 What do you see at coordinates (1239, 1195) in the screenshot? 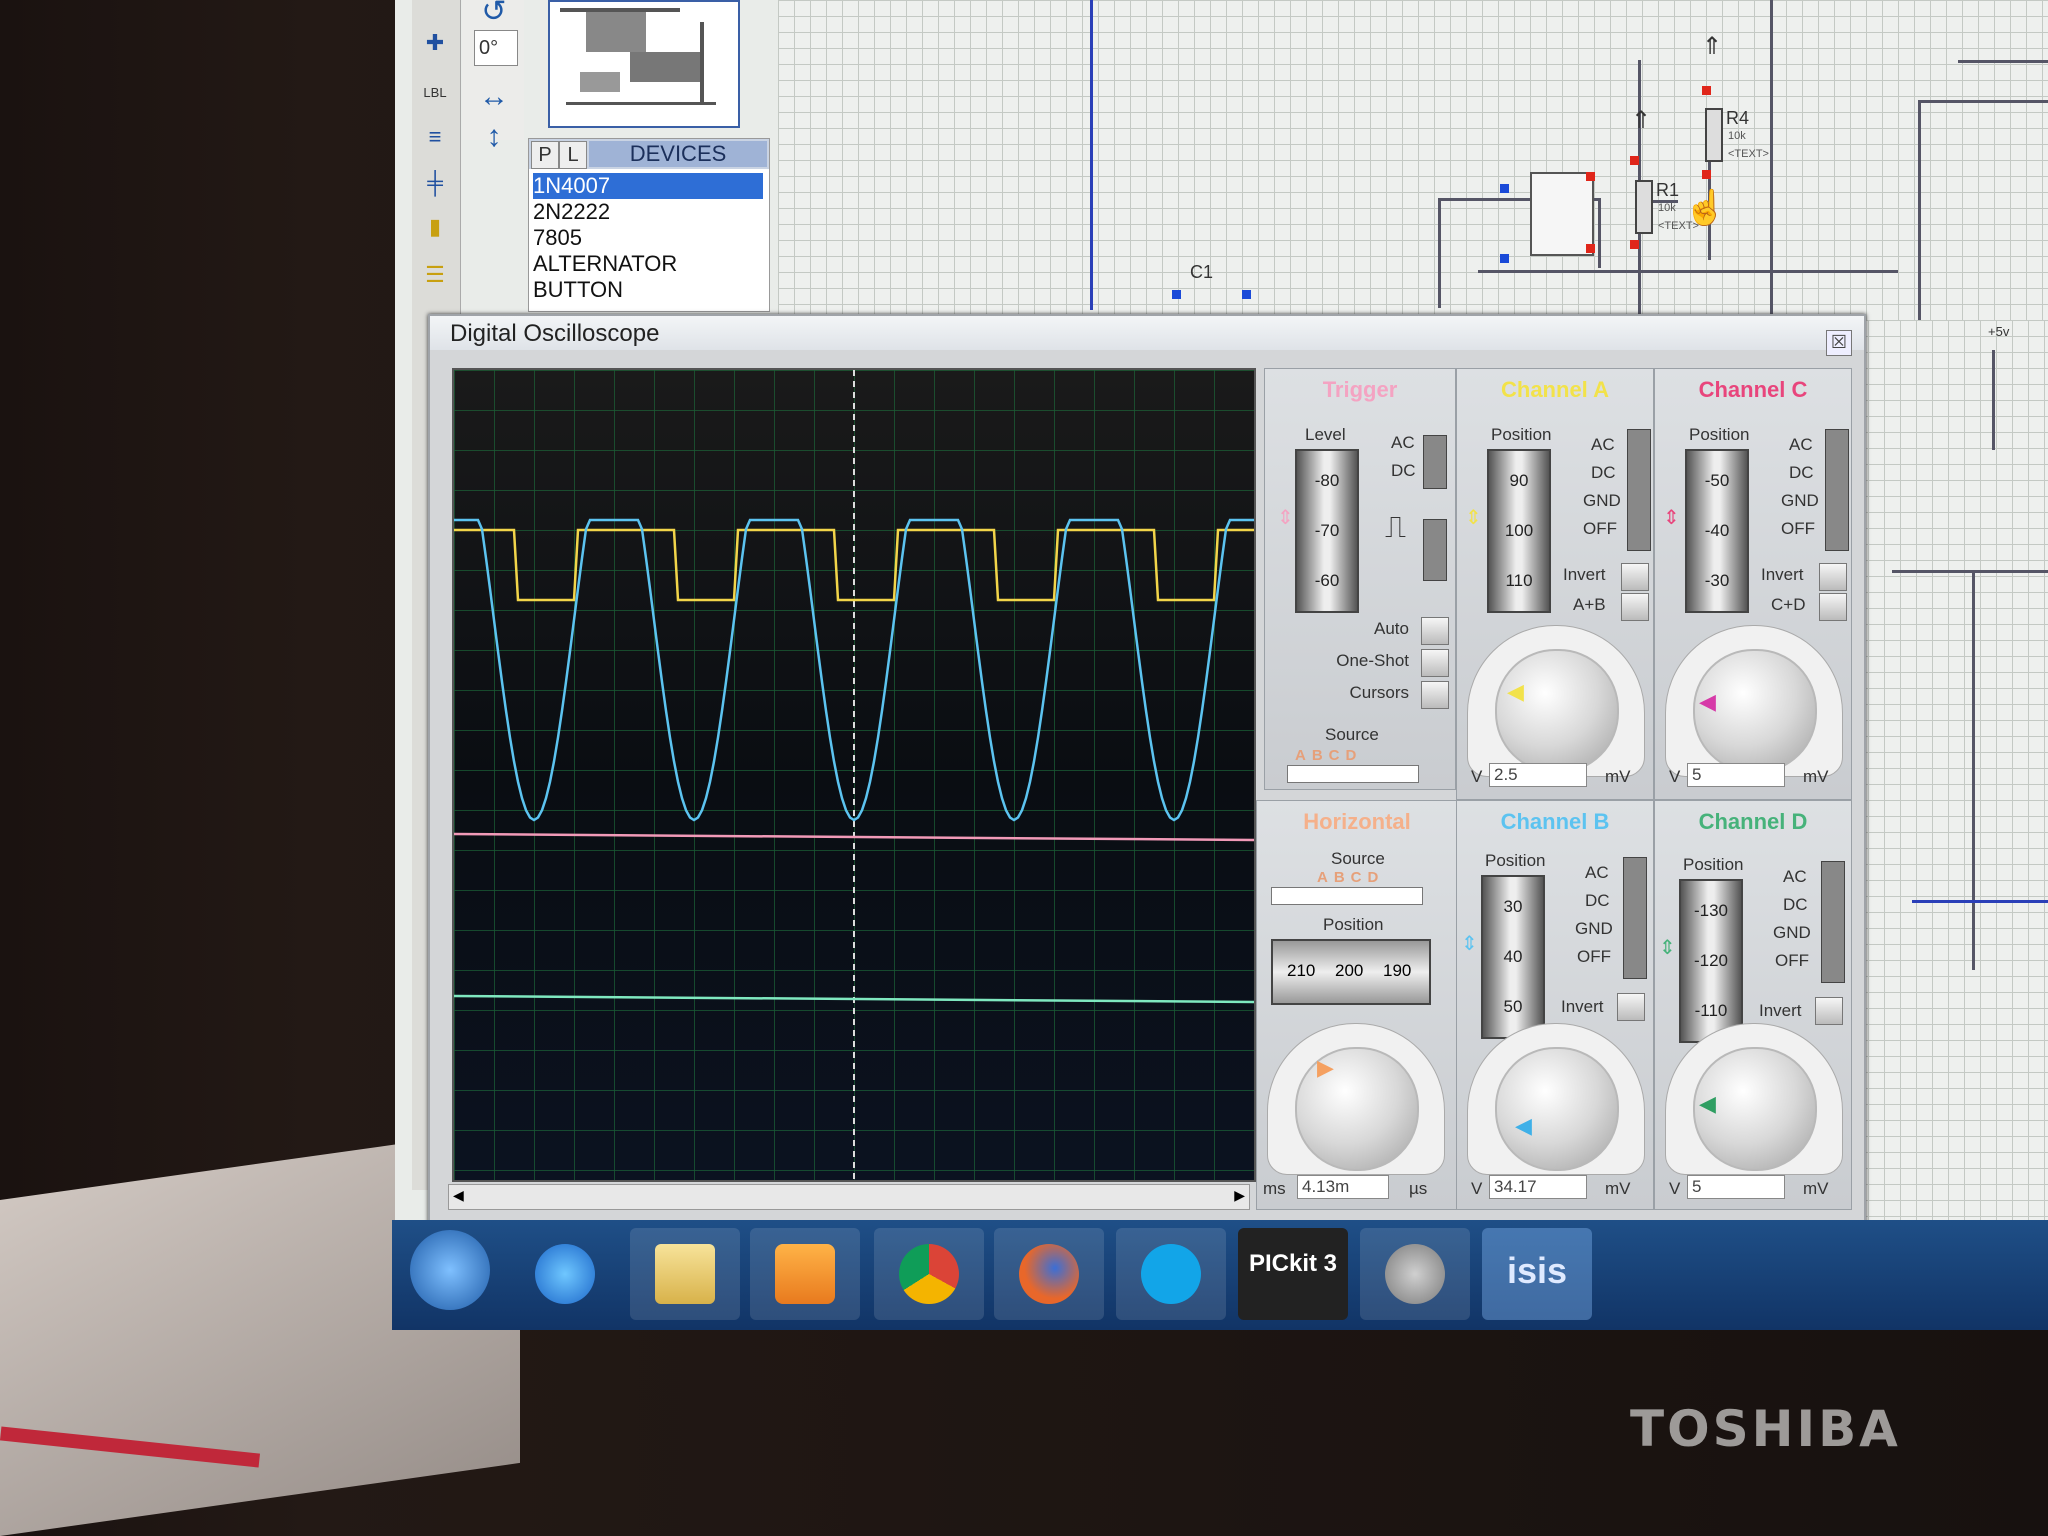
I see `scroll-right-icon: ▶` at bounding box center [1239, 1195].